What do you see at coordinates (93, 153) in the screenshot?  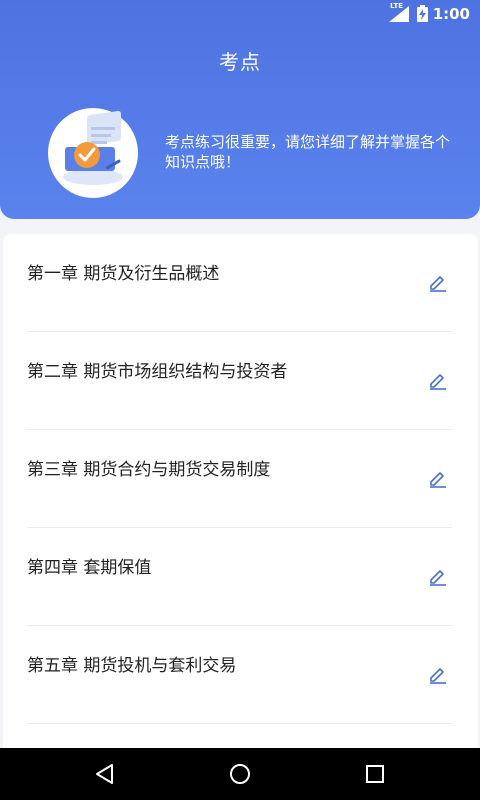 I see `checklist-illustration-icon` at bounding box center [93, 153].